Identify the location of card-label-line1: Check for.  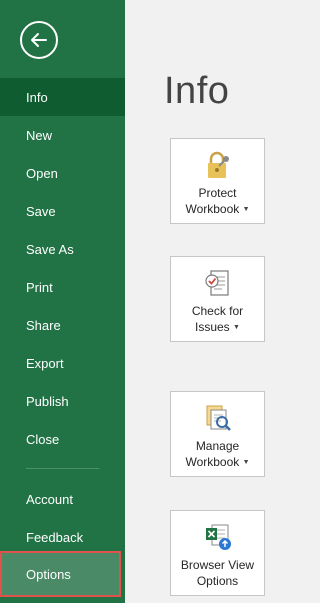
(217, 311).